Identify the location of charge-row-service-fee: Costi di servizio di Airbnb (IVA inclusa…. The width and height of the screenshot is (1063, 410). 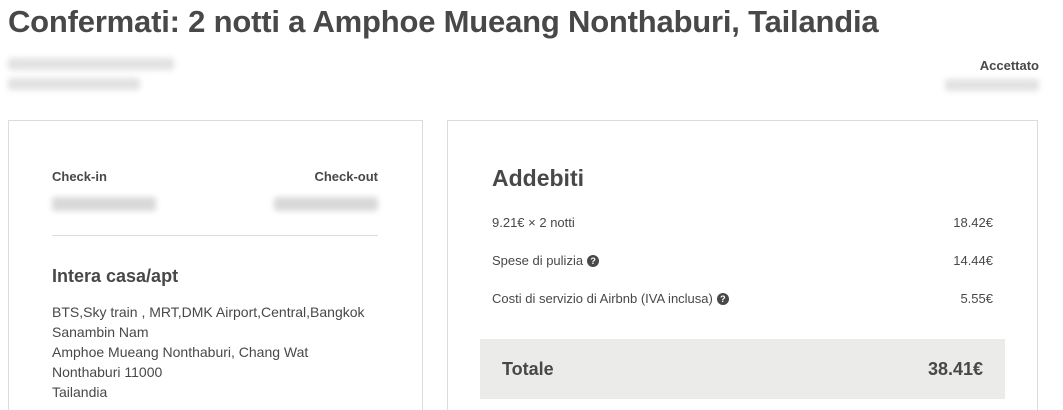
(742, 298).